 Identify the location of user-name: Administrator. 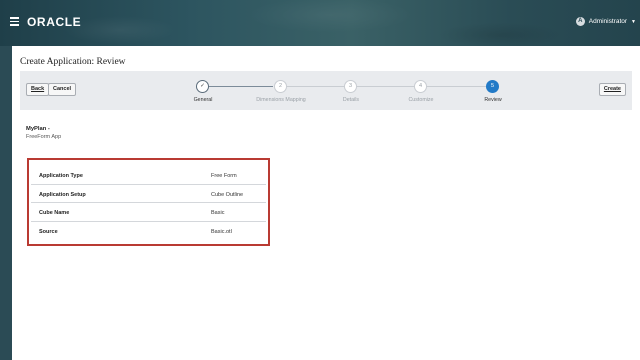
(608, 21).